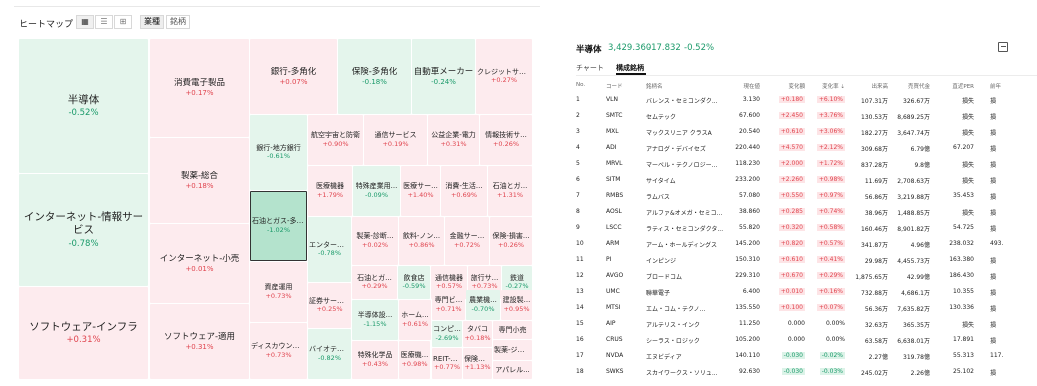 The width and height of the screenshot is (1037, 386). I want to click on heatmap-cell: 専門ビ... +0.71%, so click(448, 305).